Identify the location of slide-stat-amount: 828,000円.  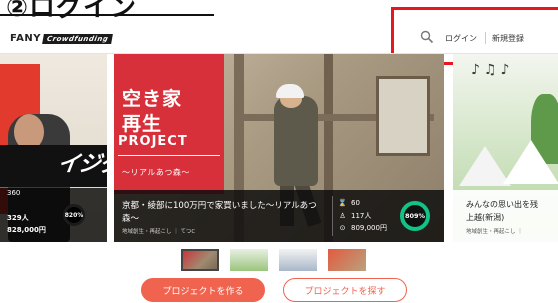
(26, 230).